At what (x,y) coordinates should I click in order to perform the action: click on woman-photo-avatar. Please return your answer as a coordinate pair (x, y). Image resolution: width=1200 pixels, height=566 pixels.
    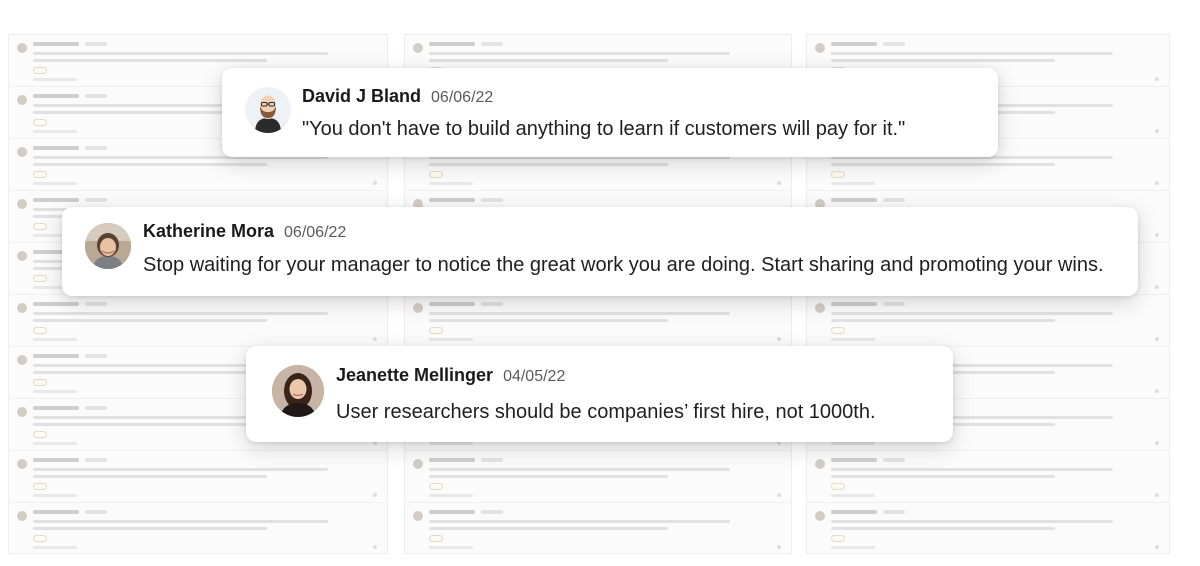
    Looking at the image, I should click on (108, 246).